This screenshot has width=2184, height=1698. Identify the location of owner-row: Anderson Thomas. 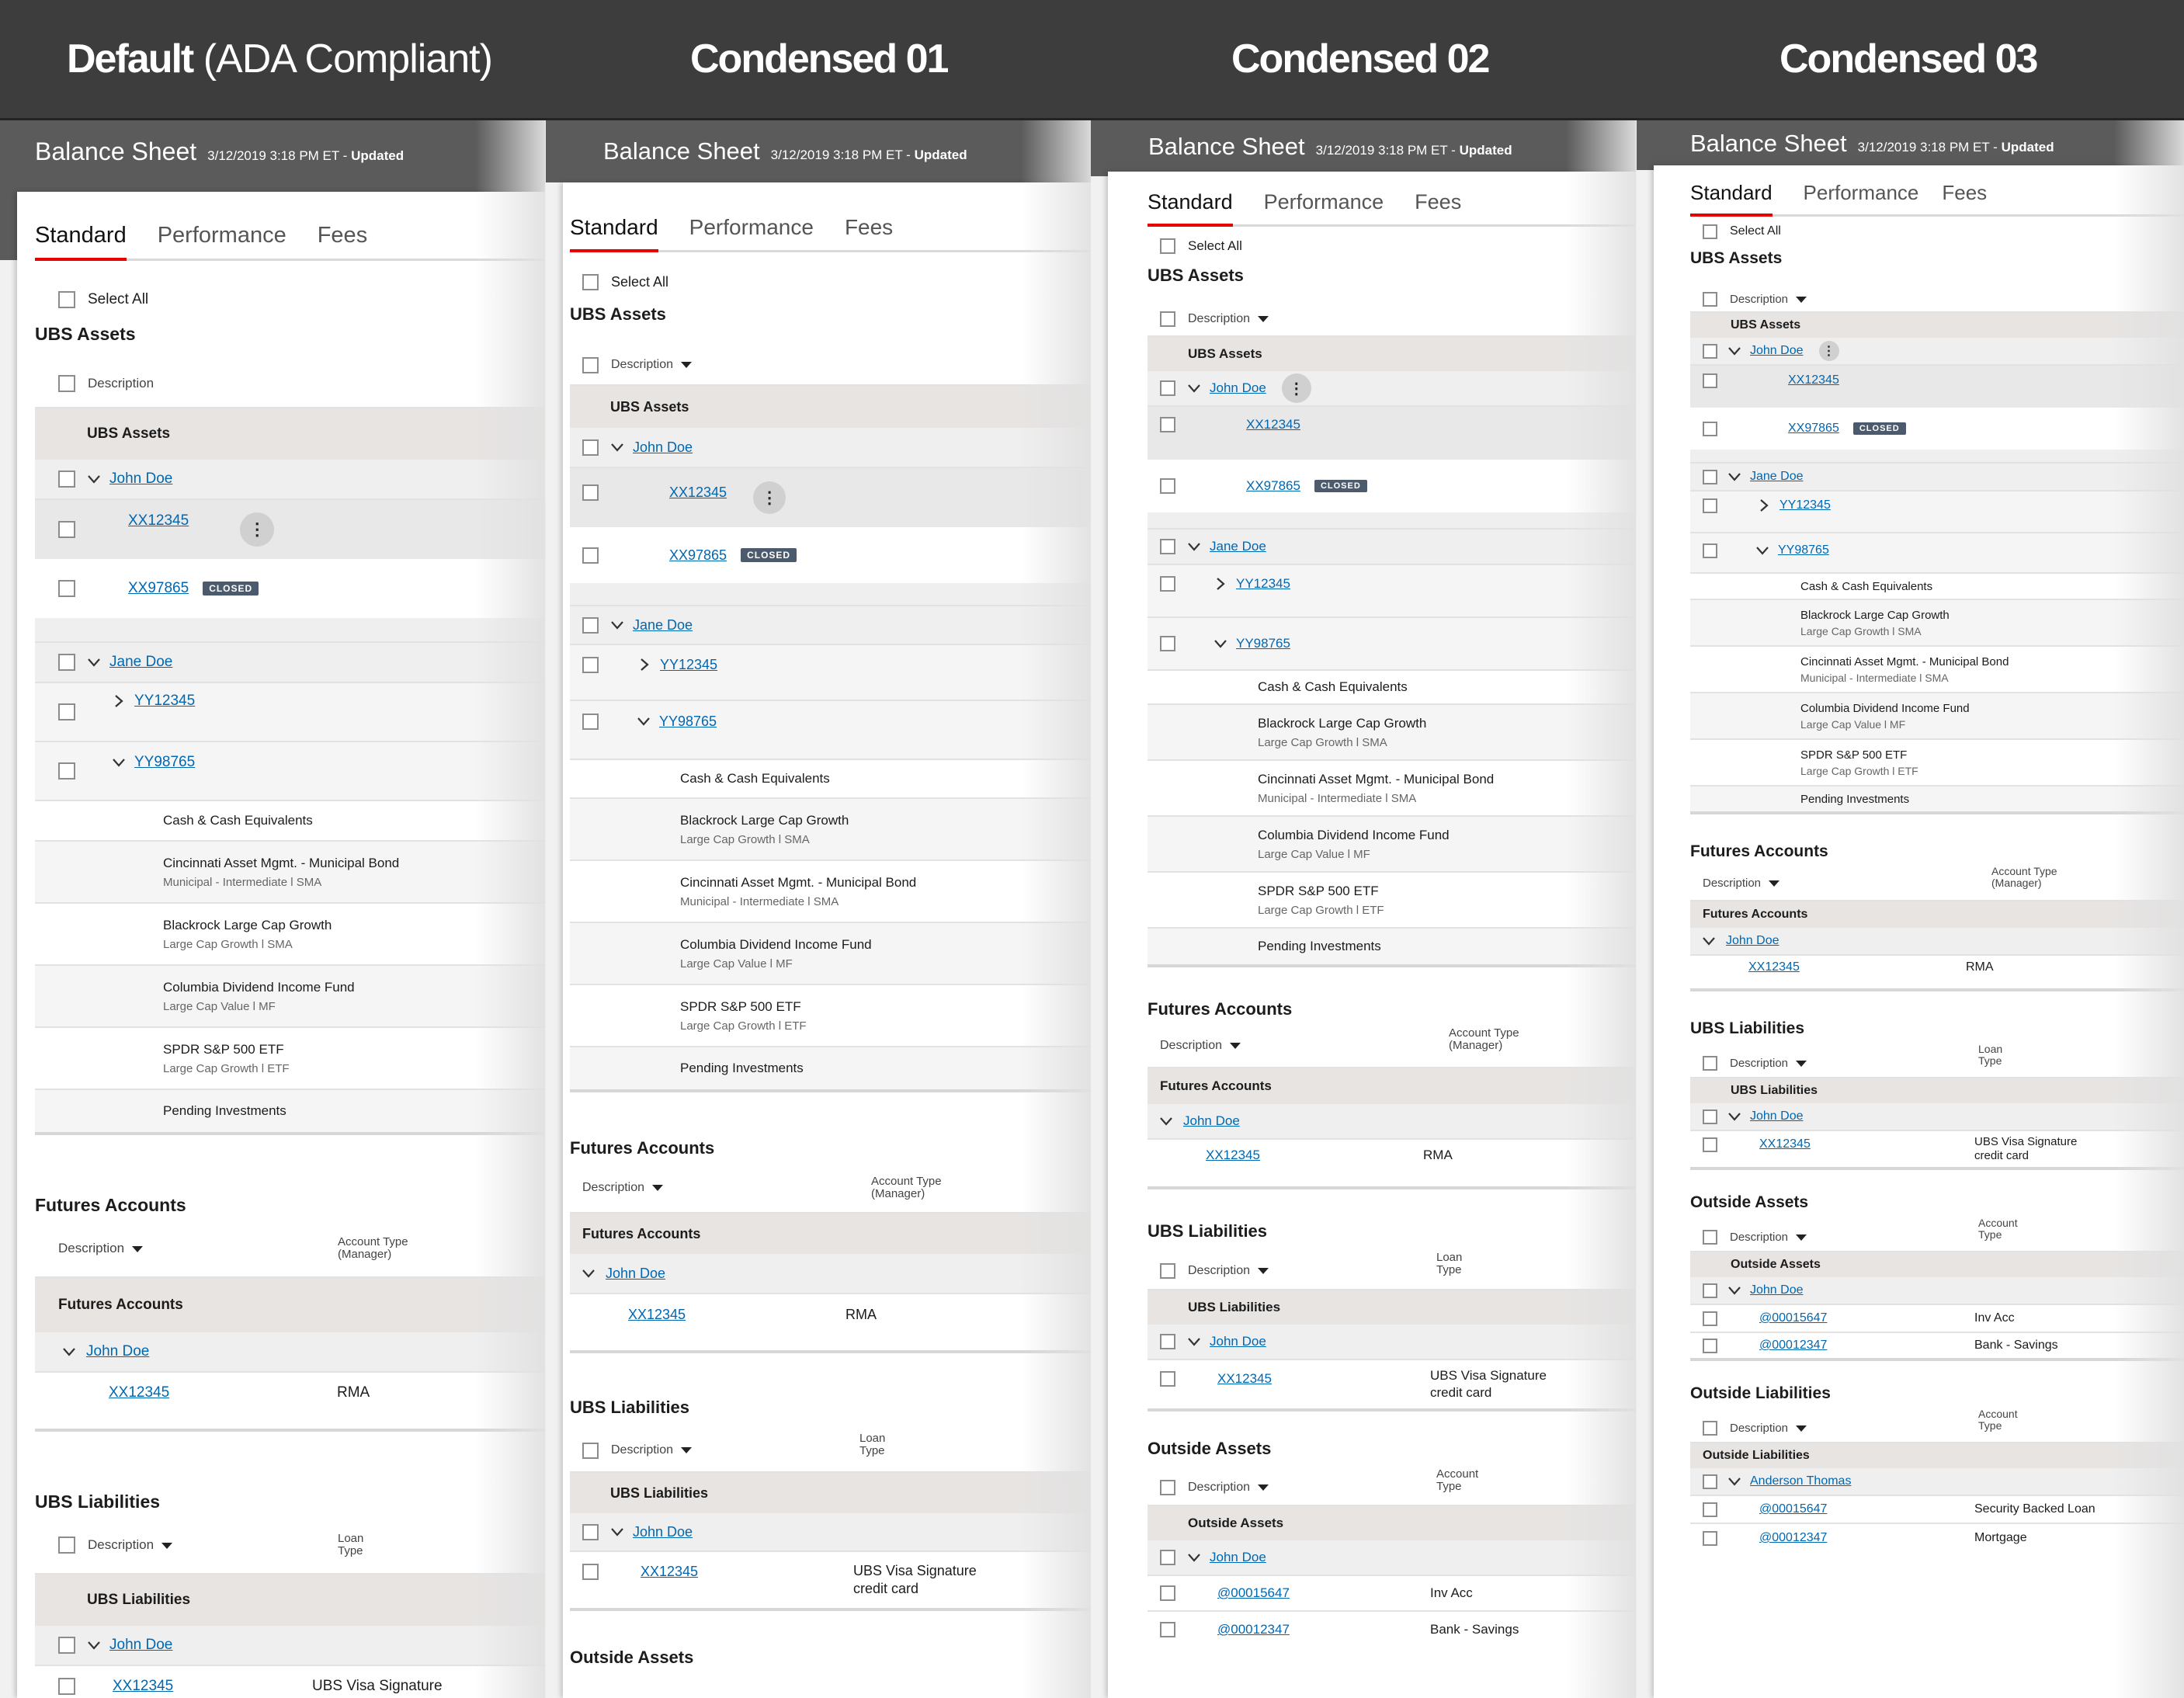
(1937, 1482).